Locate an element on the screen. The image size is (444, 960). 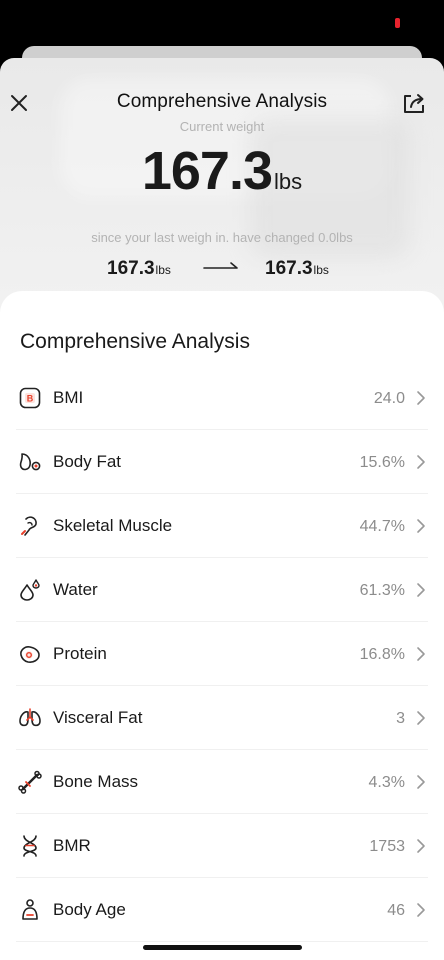
share-icon is located at coordinates (414, 103).